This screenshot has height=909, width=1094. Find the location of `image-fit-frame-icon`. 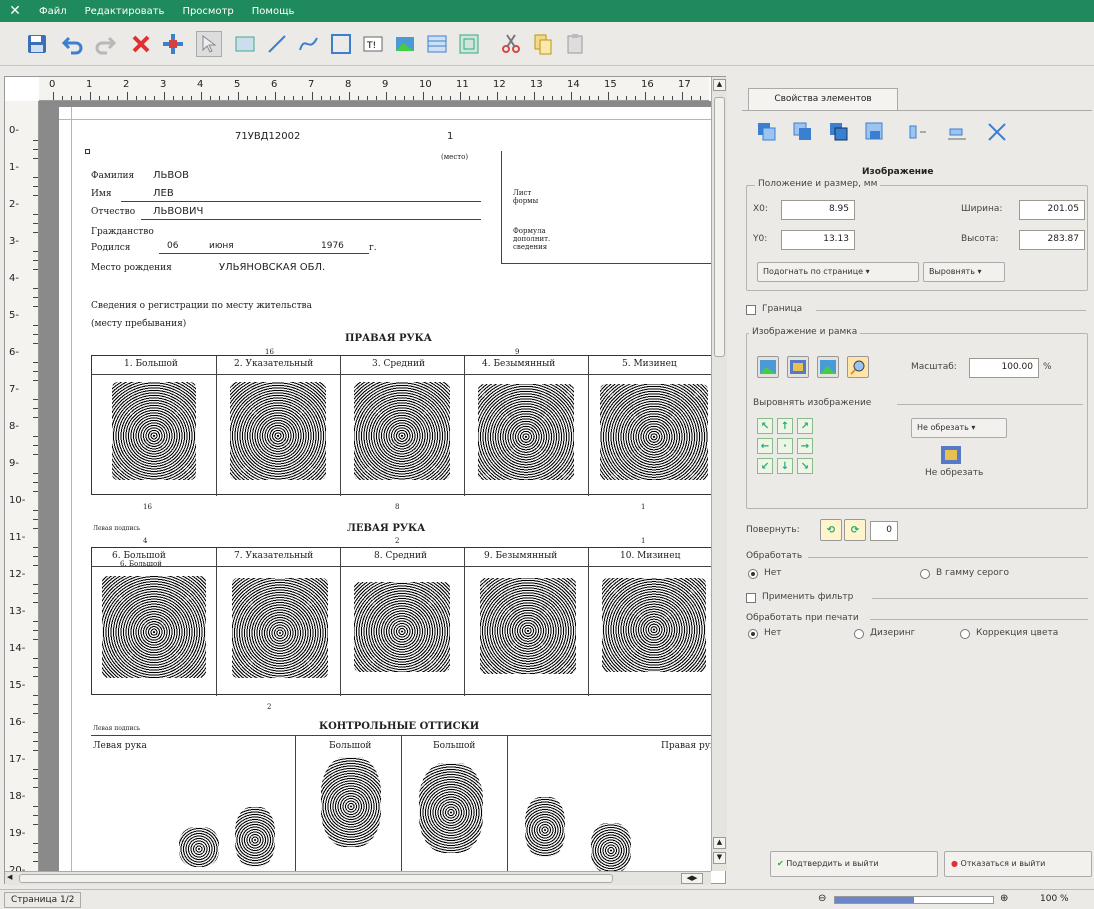

image-fit-frame-icon is located at coordinates (798, 367).